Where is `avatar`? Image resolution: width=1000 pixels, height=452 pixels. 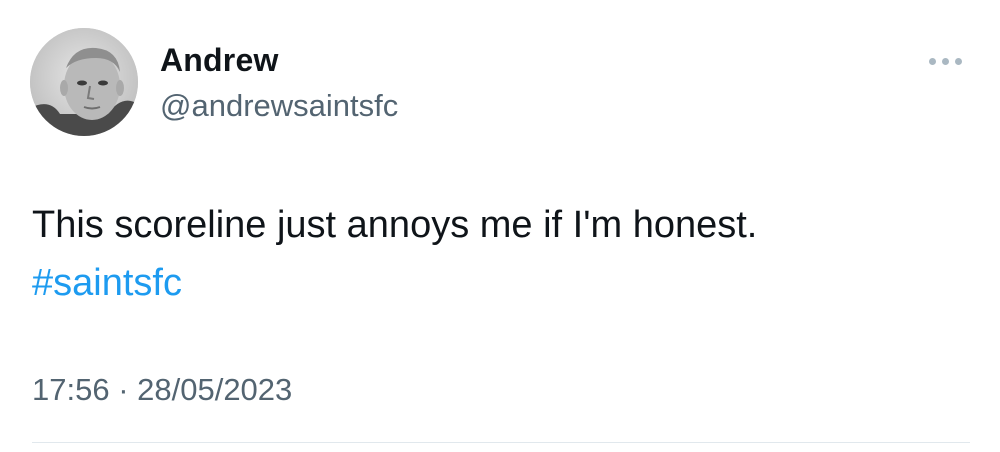
avatar is located at coordinates (84, 82).